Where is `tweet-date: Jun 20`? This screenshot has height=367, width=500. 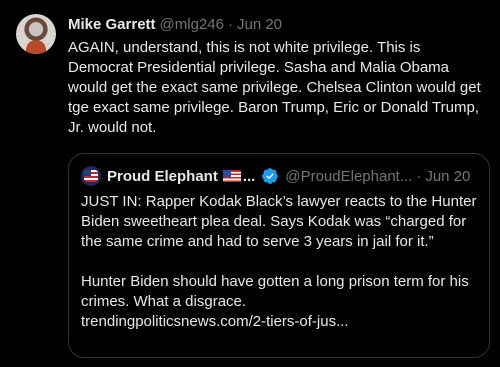 tweet-date: Jun 20 is located at coordinates (259, 24).